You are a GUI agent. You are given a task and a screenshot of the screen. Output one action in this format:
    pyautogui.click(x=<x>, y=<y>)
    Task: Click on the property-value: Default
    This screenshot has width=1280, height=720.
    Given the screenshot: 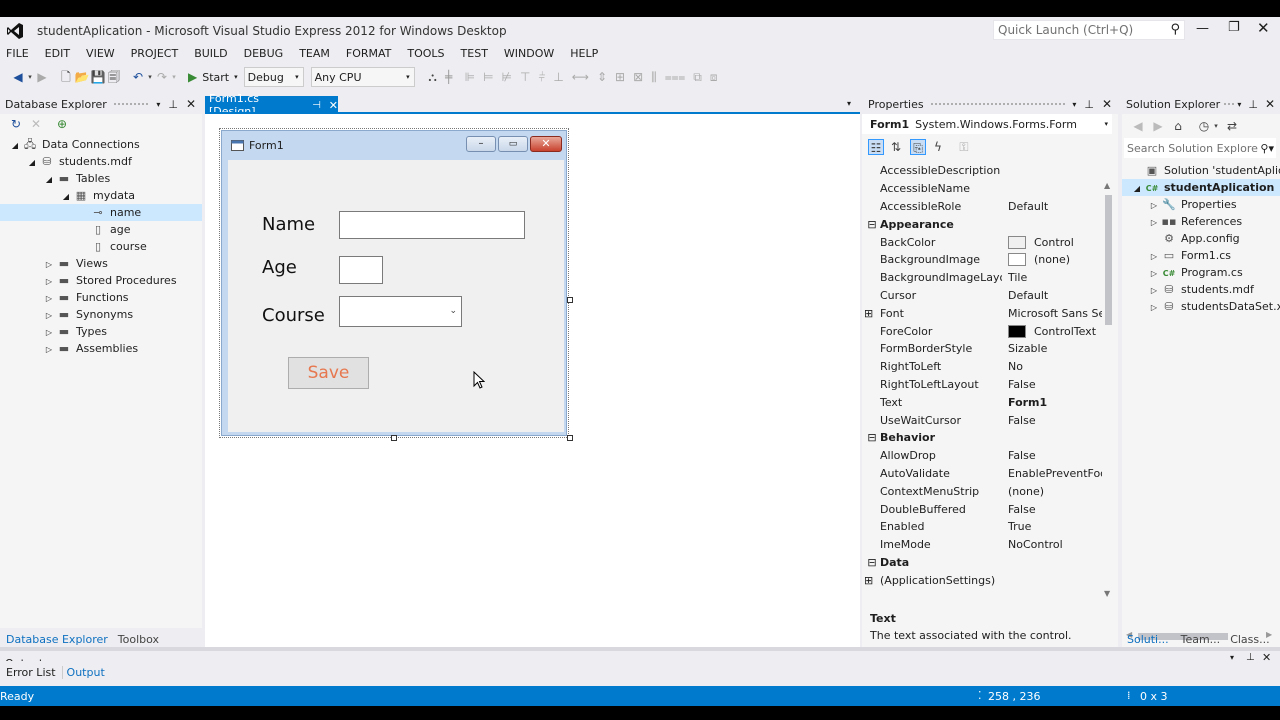 What is the action you would take?
    pyautogui.click(x=1052, y=206)
    